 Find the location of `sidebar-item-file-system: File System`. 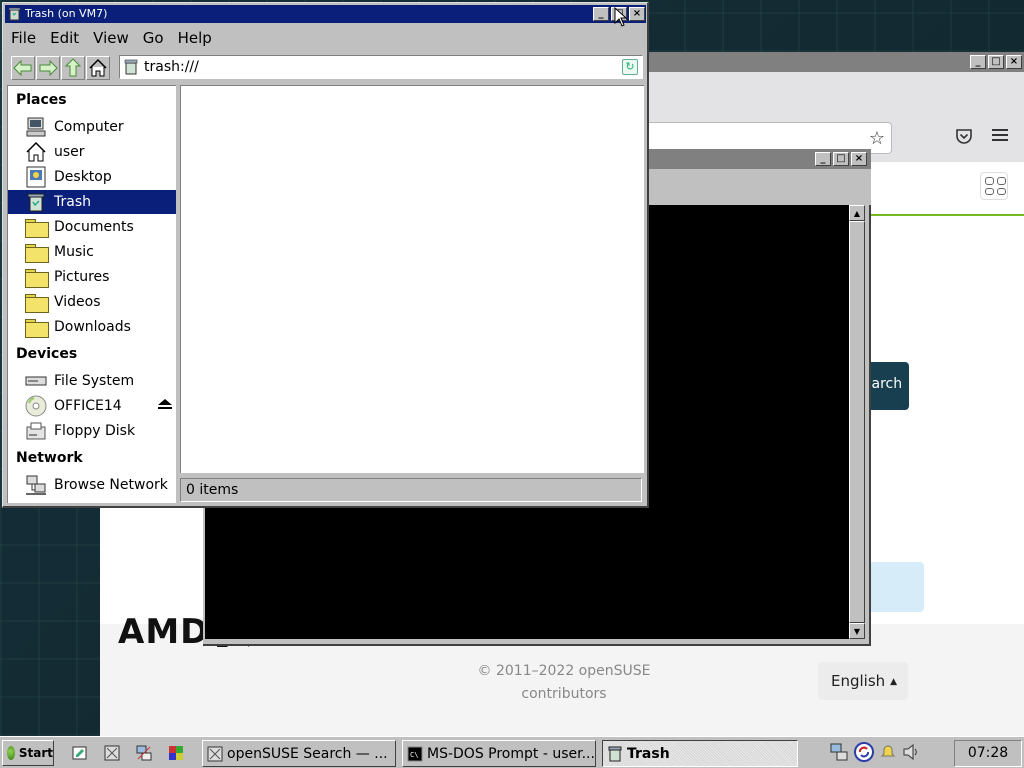

sidebar-item-file-system: File System is located at coordinates (92, 381).